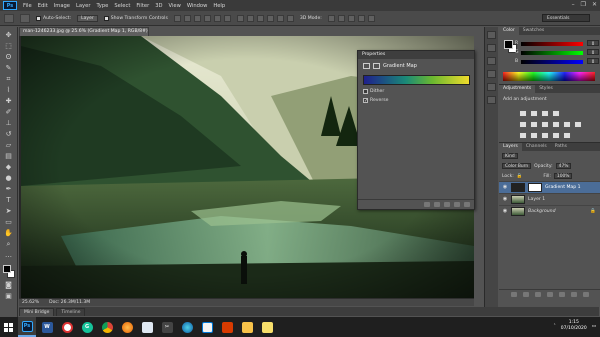 The image size is (600, 337). Describe the element at coordinates (30, 302) in the screenshot. I see `zoom-level: 25.62%` at that location.